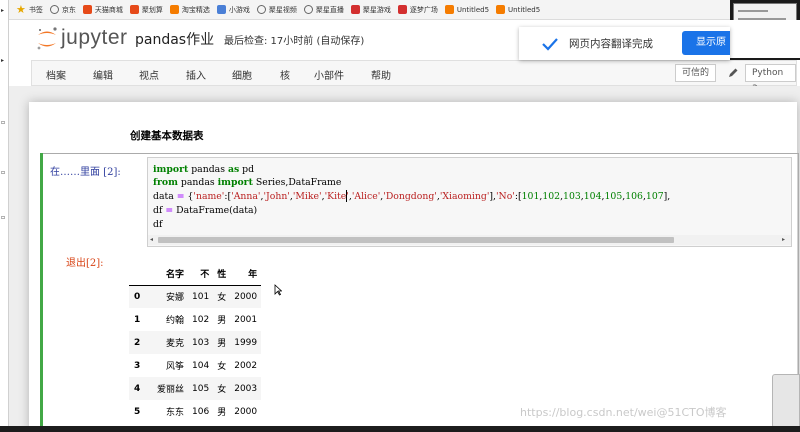 This screenshot has height=432, width=800. I want to click on jupyter-tab-icon, so click(449, 9).